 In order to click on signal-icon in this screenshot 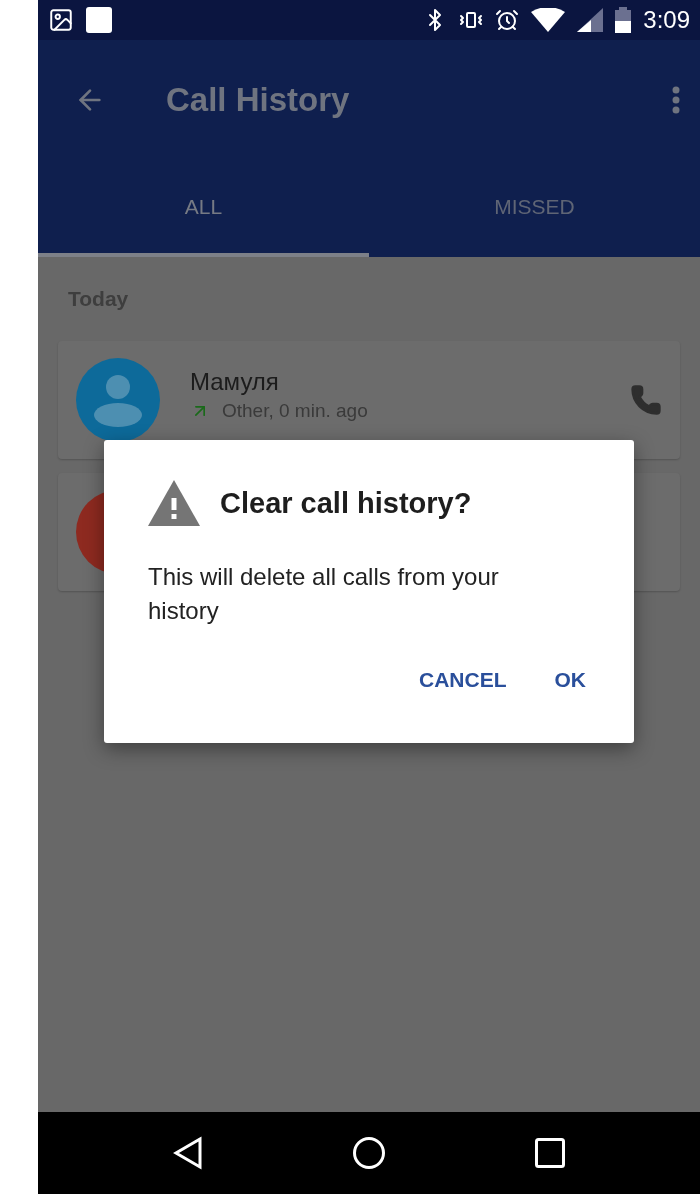, I will do `click(590, 20)`.